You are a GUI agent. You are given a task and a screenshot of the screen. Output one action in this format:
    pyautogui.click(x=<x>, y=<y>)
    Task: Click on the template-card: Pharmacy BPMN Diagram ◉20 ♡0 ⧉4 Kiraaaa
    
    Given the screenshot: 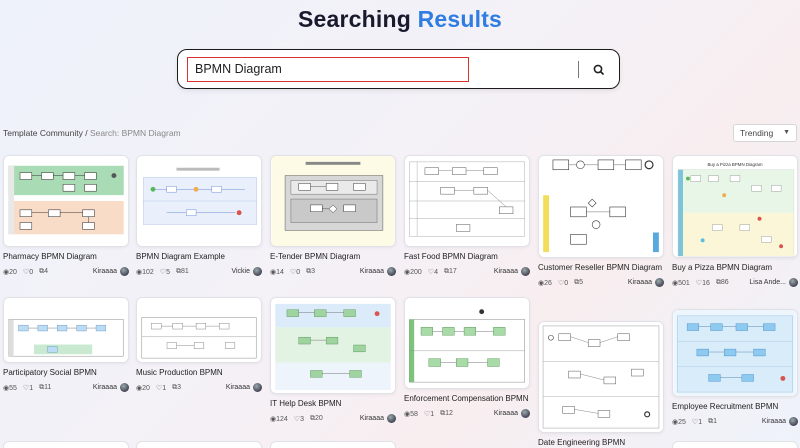 What is the action you would take?
    pyautogui.click(x=66, y=215)
    